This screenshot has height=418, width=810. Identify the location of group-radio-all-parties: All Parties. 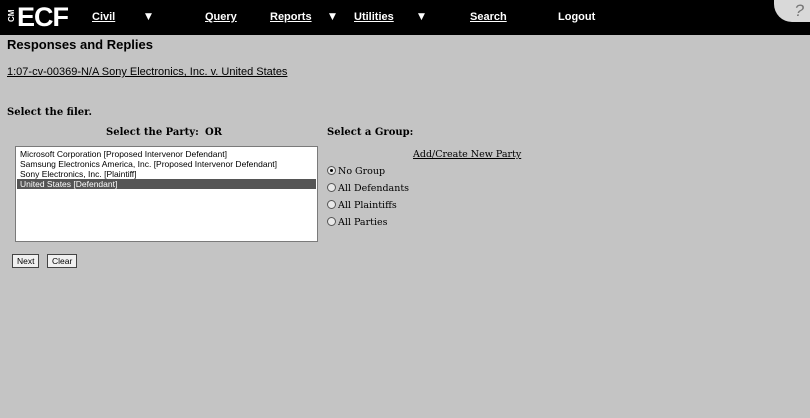
(357, 222).